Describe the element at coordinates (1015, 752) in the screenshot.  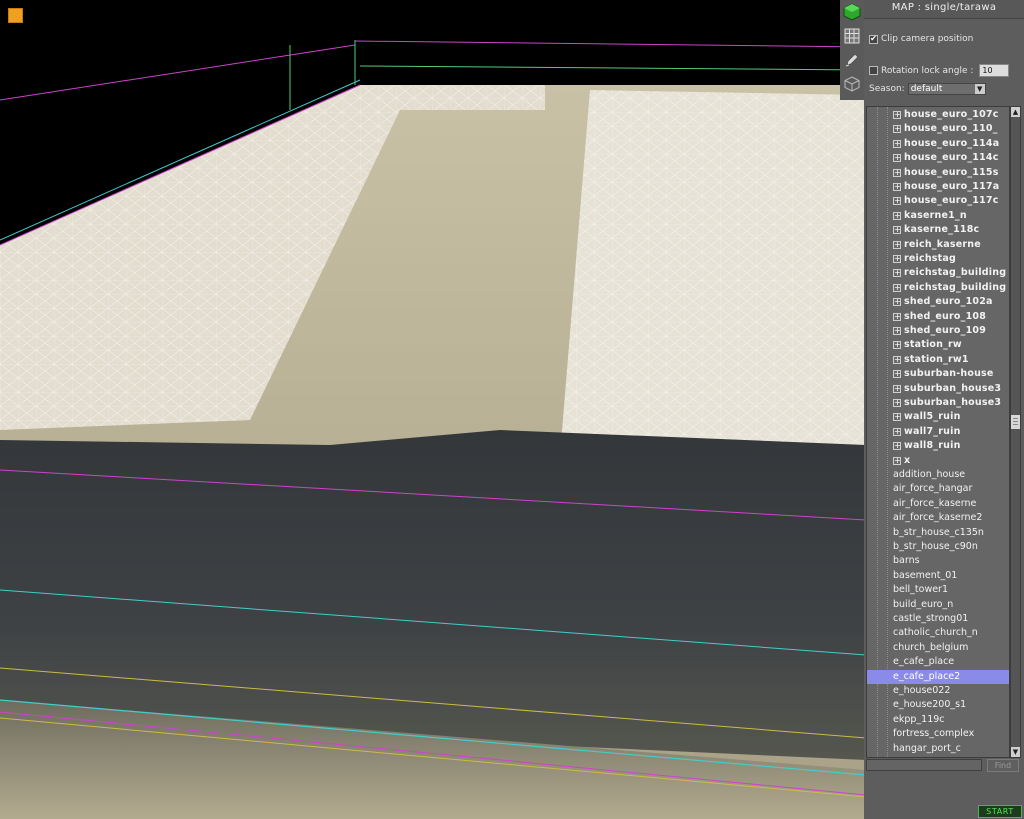
I see `scroll-down-icon: ▼` at that location.